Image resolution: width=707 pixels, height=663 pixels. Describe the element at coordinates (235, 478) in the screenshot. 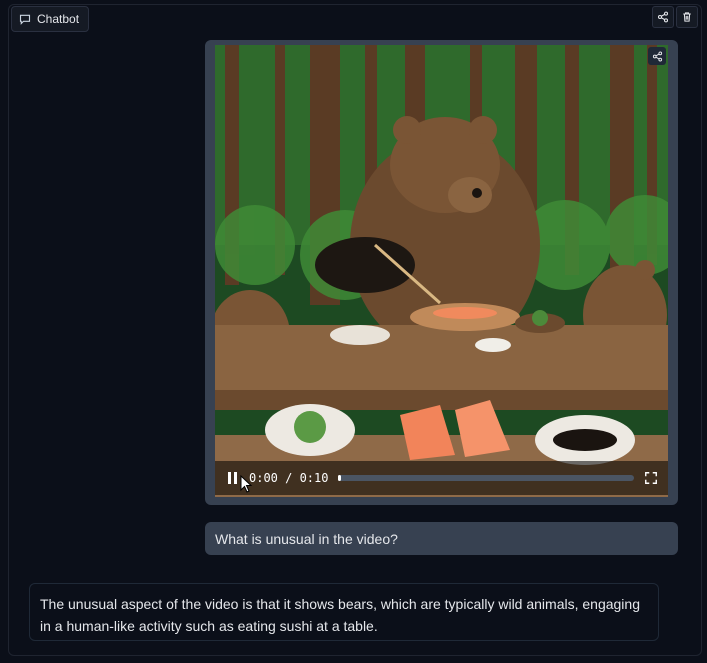

I see `pause-icon-bar` at that location.